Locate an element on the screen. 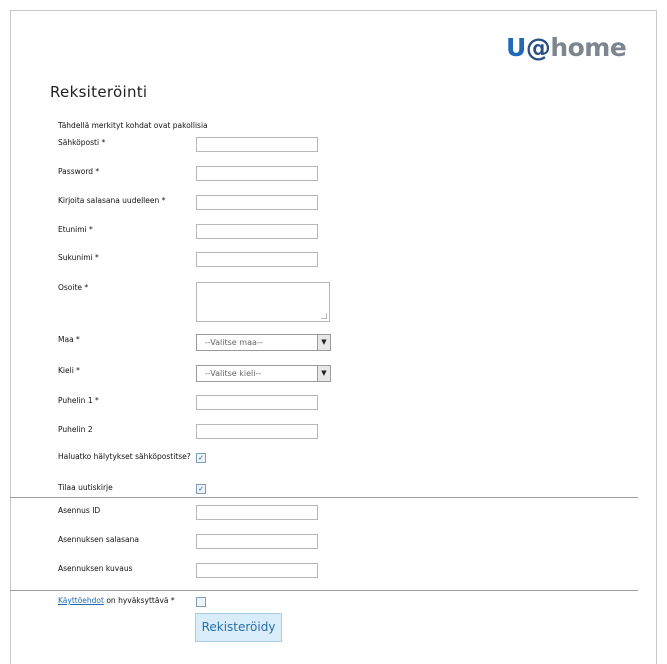 This screenshot has width=667, height=664. last-name-label: Sukunimi * is located at coordinates (78, 257).